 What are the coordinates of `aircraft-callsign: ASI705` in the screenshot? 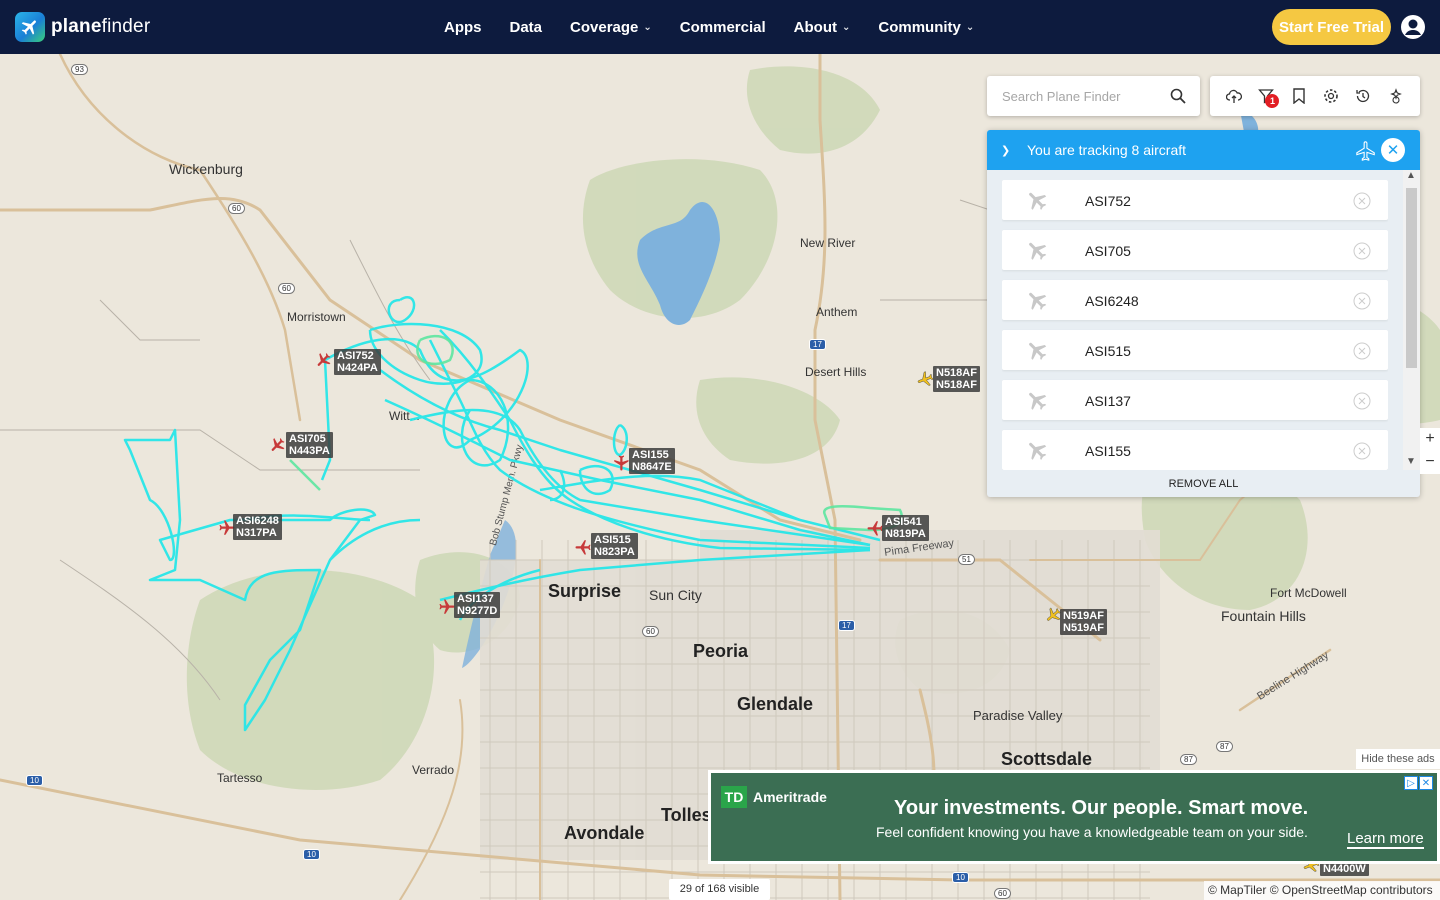 It's located at (1108, 251).